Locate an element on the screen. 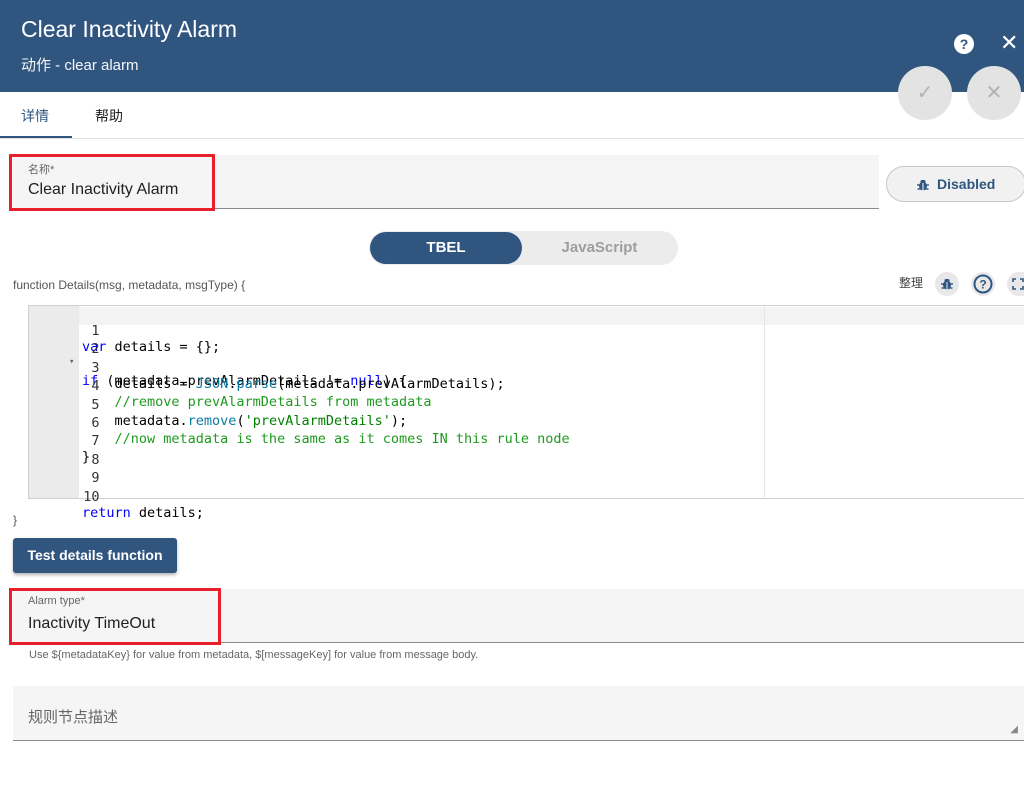  active-tab-indicator is located at coordinates (36, 137).